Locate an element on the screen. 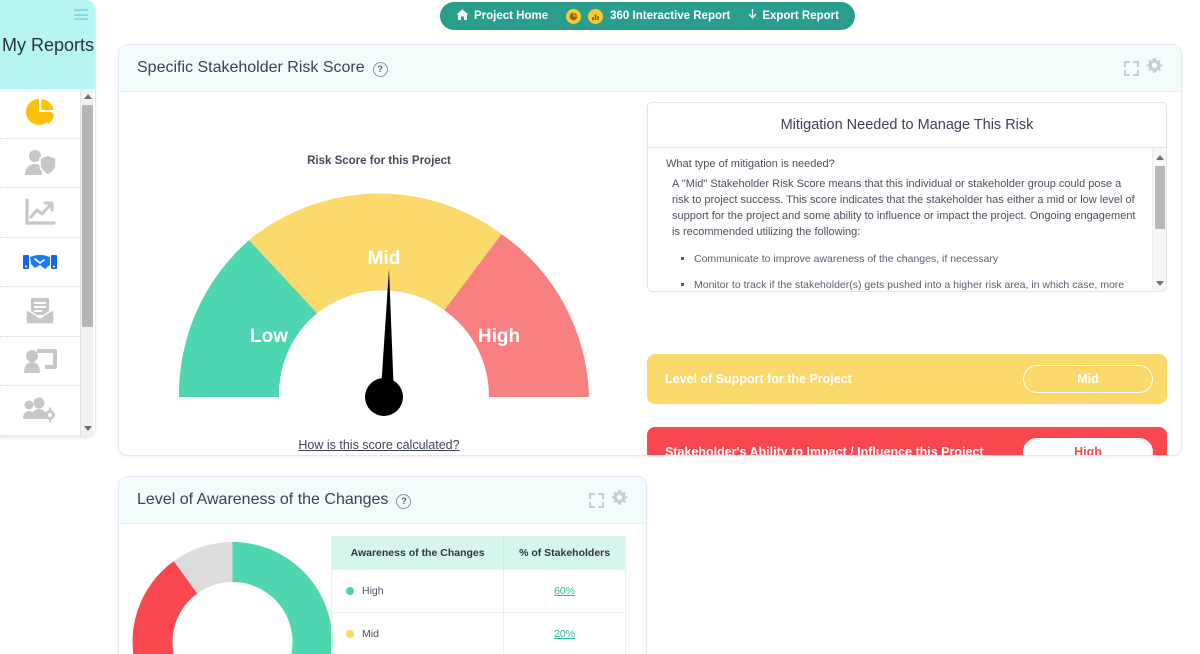 This screenshot has height=654, width=1200. sidebar-item-presentation is located at coordinates (40, 361).